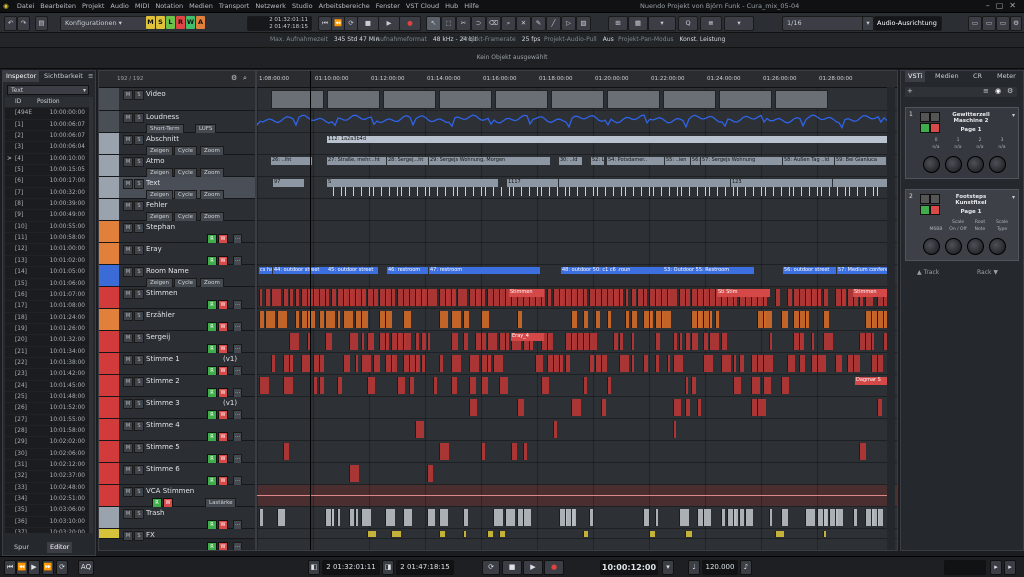 This screenshot has width=1024, height=577. What do you see at coordinates (303, 270) in the screenshot?
I see `event: 44: outdoor street` at bounding box center [303, 270].